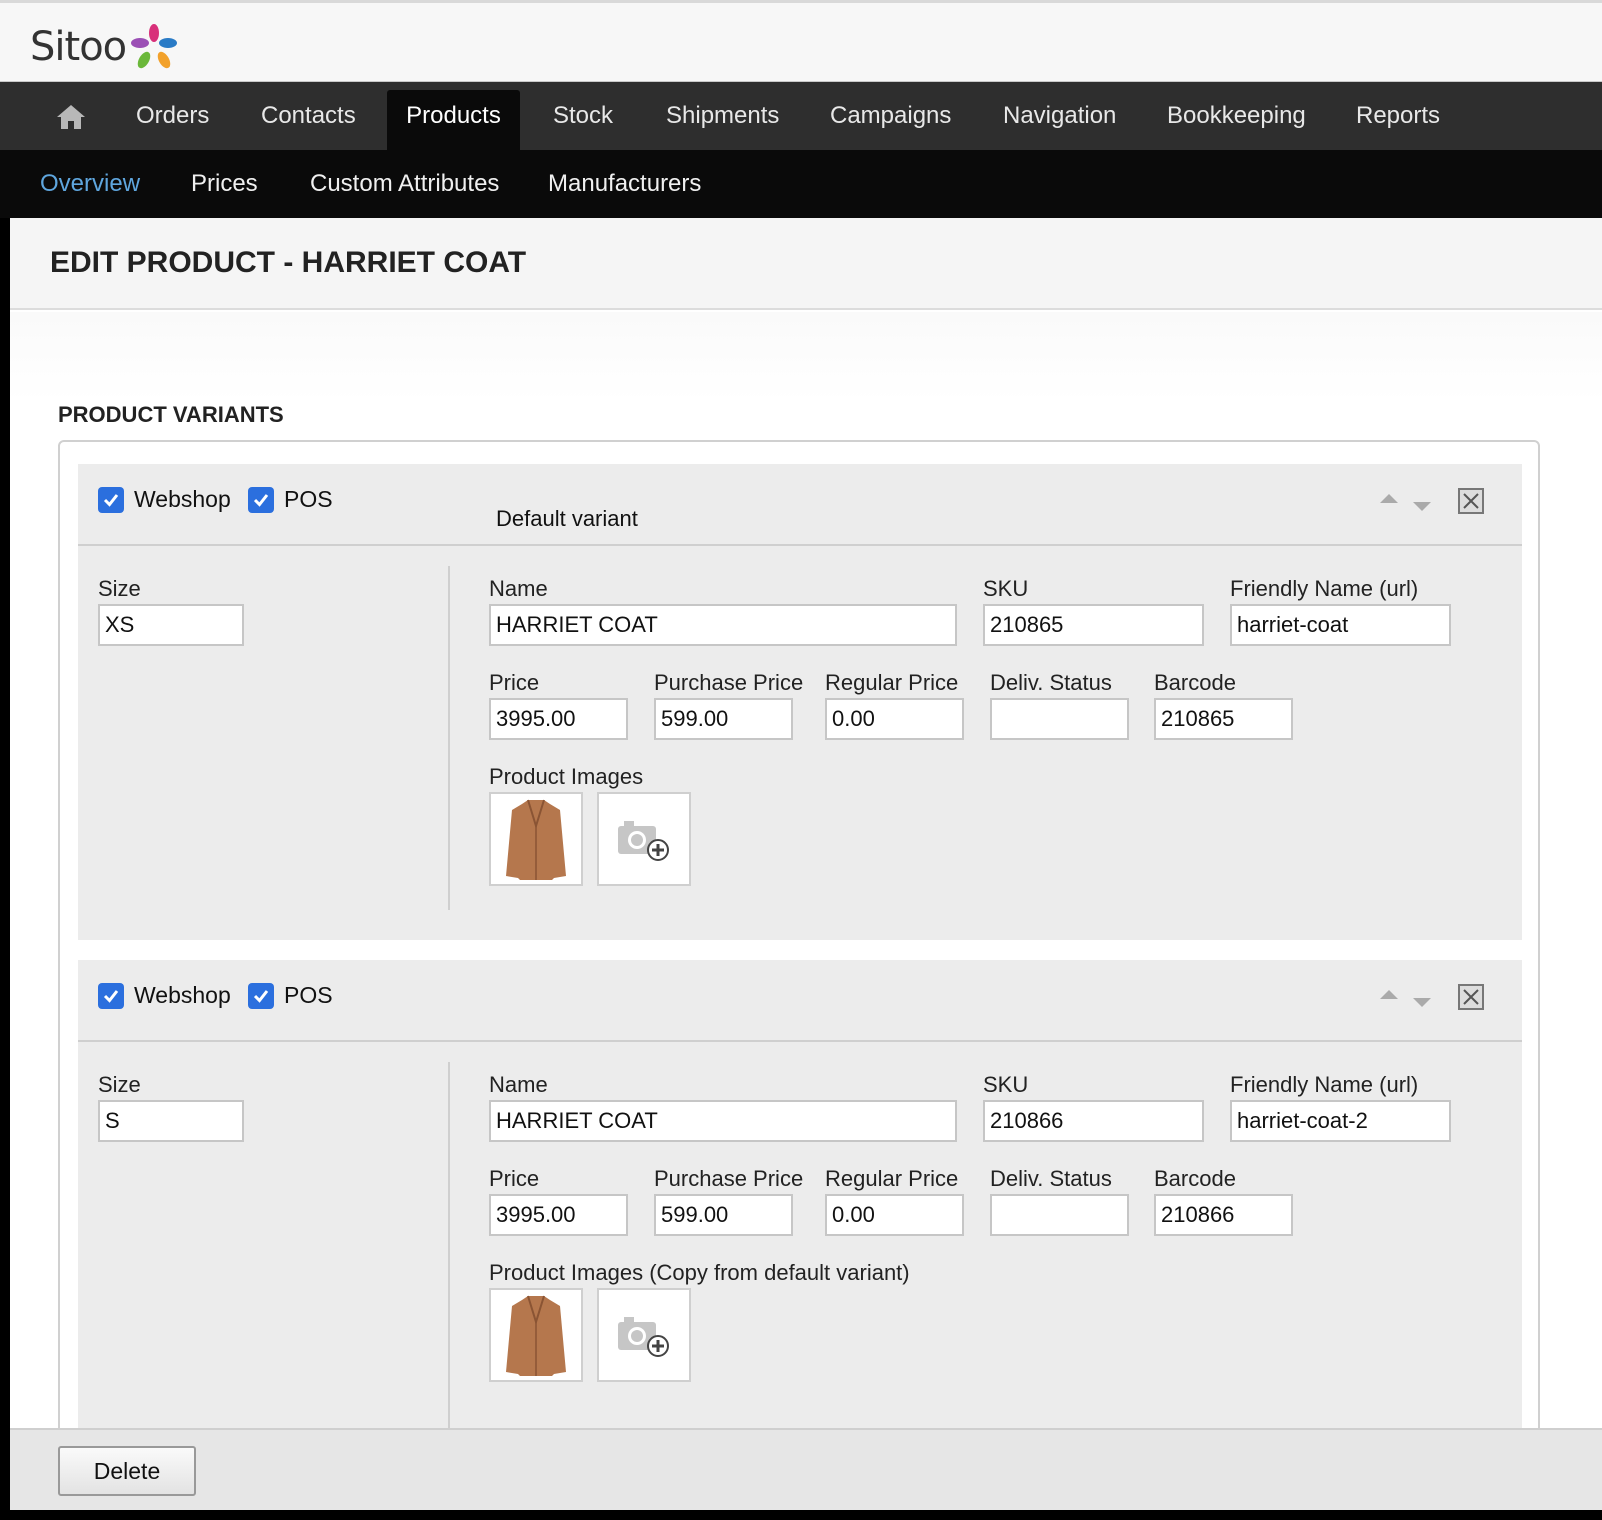  Describe the element at coordinates (1398, 116) in the screenshot. I see `nav-reports: Reports` at that location.